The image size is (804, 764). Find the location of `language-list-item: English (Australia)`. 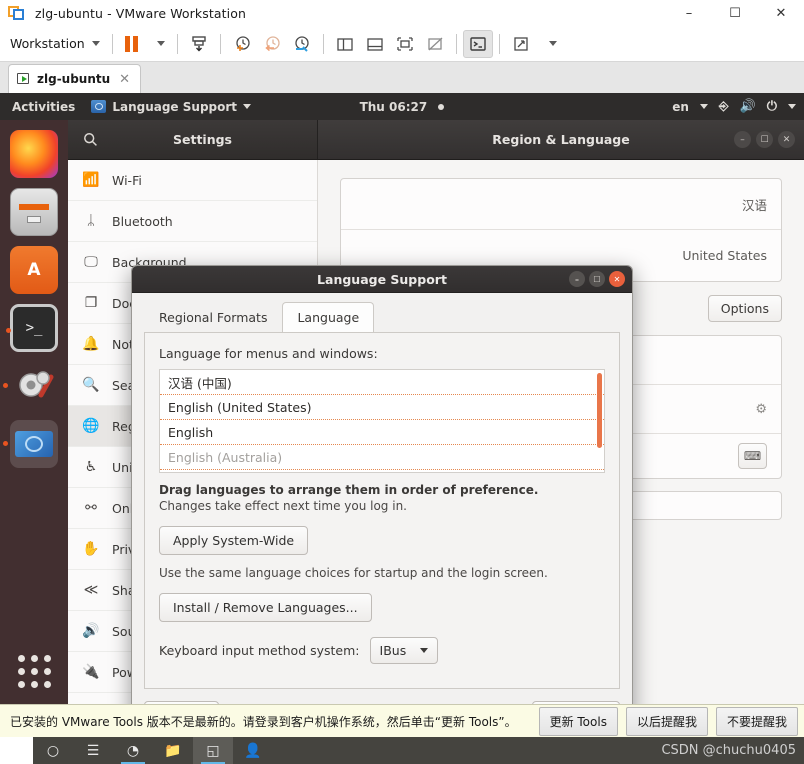

language-list-item: English (Australia) is located at coordinates (382, 457).